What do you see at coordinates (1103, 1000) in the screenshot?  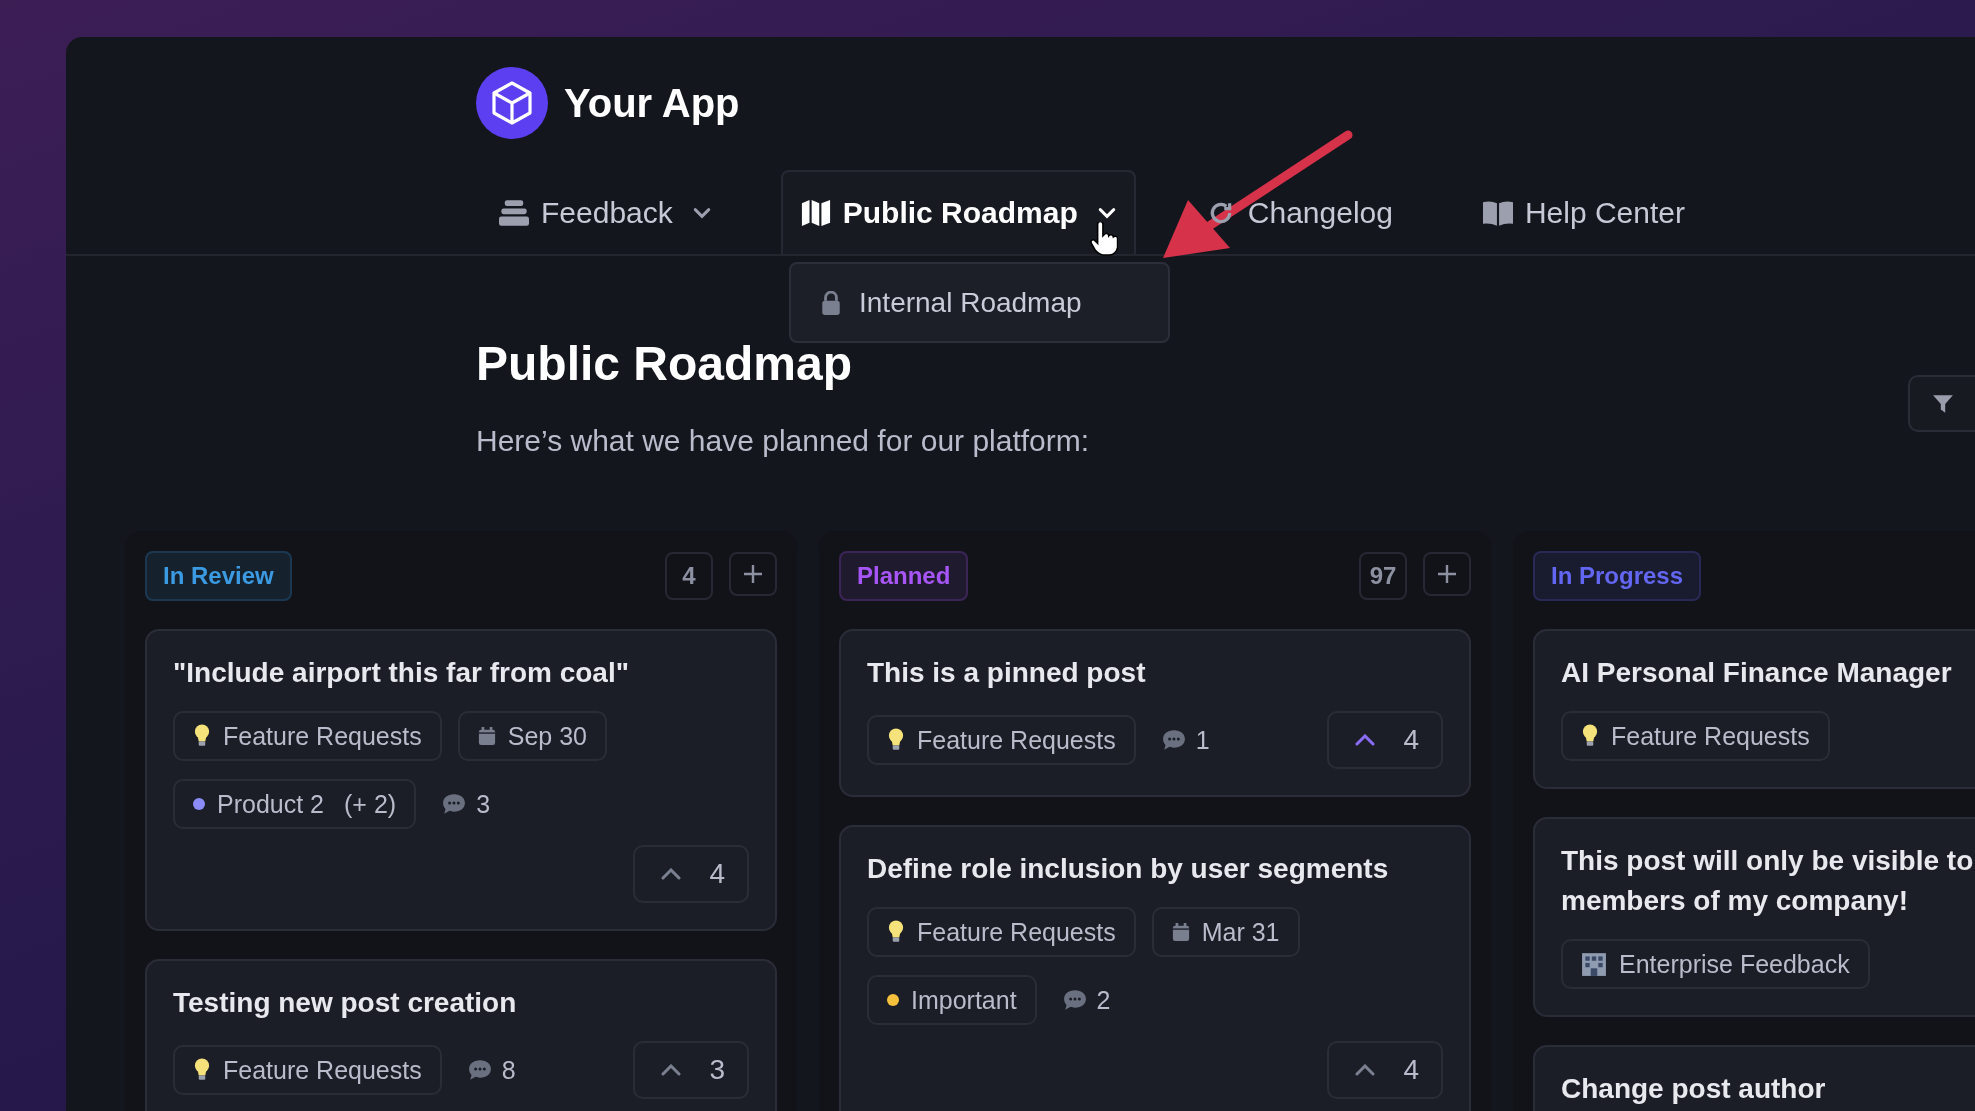 I see `comment-count: 2` at bounding box center [1103, 1000].